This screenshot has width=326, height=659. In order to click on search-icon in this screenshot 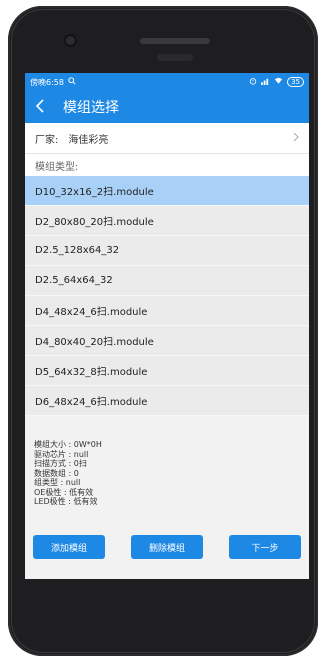, I will do `click(72, 82)`.